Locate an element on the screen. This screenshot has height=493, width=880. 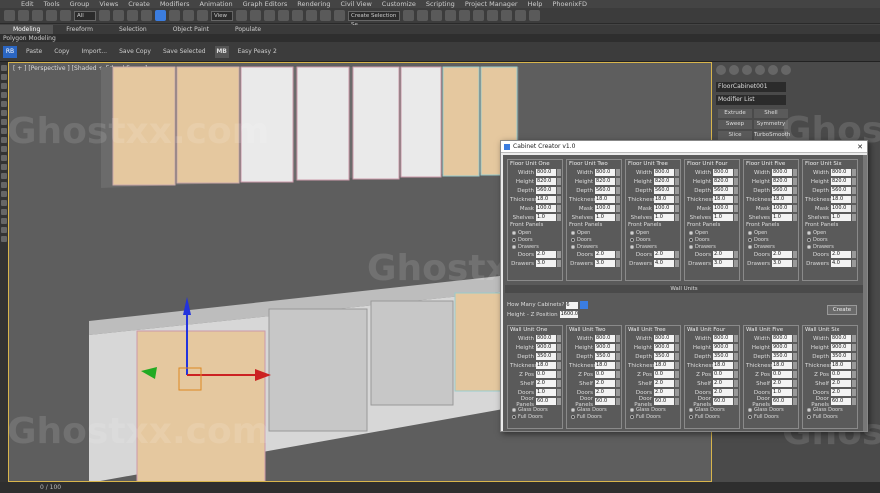
undo-icon is located at coordinates (9, 15).